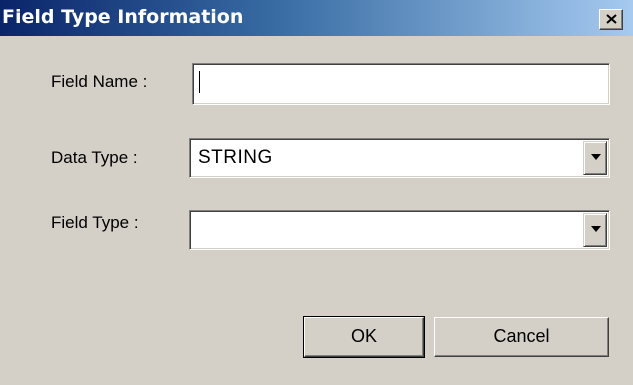 The width and height of the screenshot is (633, 385). What do you see at coordinates (235, 157) in the screenshot?
I see `data-type-value: STRING` at bounding box center [235, 157].